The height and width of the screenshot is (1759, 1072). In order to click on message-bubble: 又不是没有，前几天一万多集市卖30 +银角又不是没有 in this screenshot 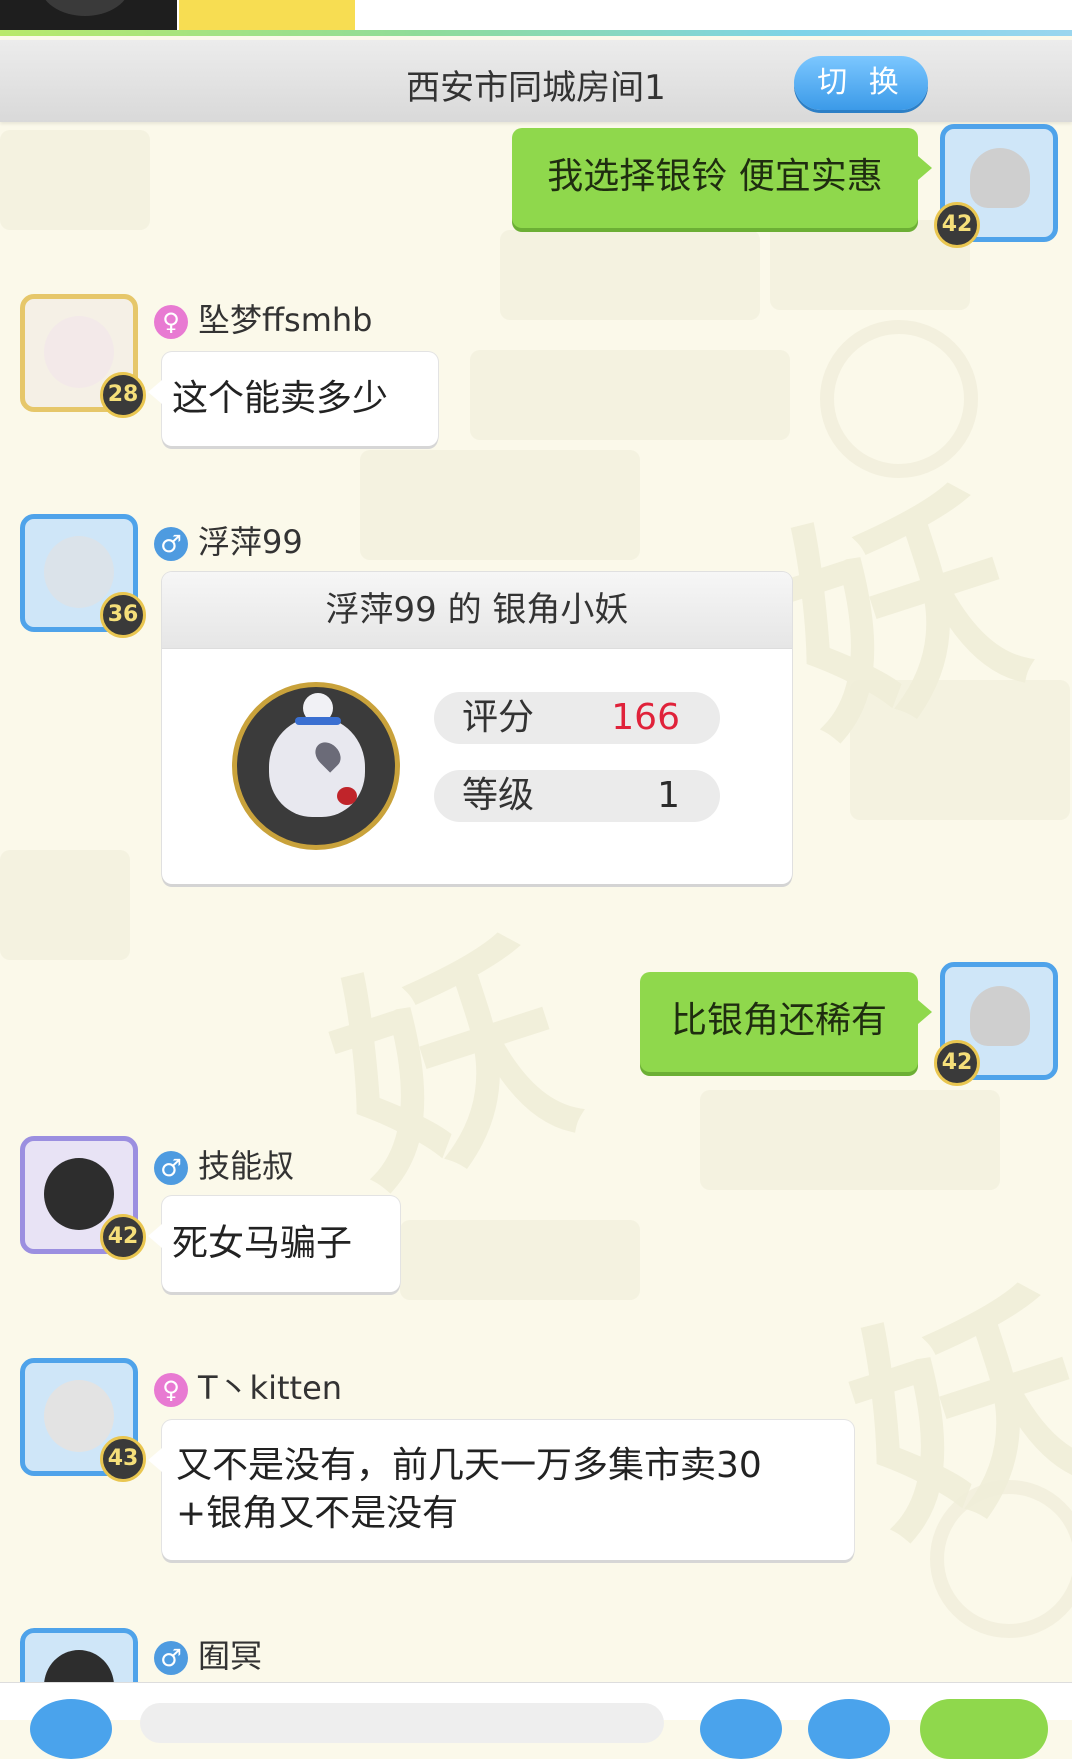, I will do `click(501, 1490)`.